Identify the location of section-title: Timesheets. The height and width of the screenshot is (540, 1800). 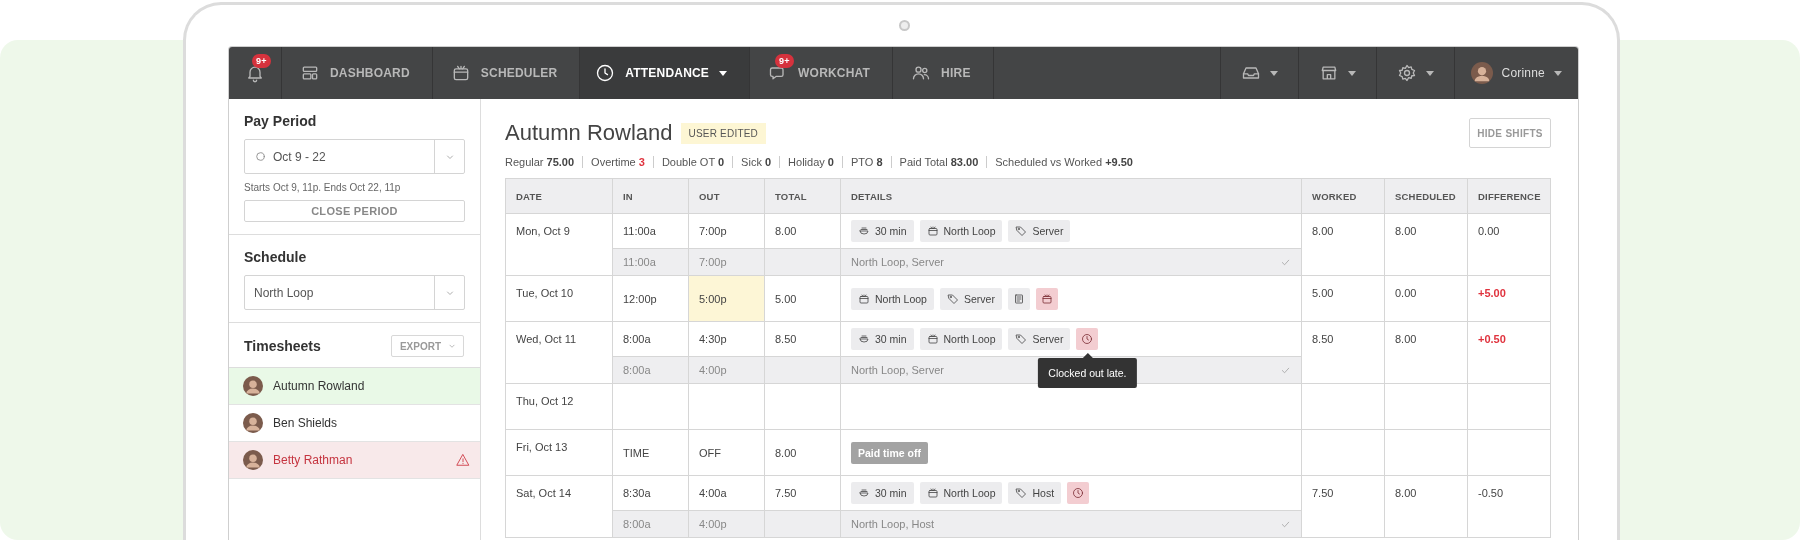
(282, 346).